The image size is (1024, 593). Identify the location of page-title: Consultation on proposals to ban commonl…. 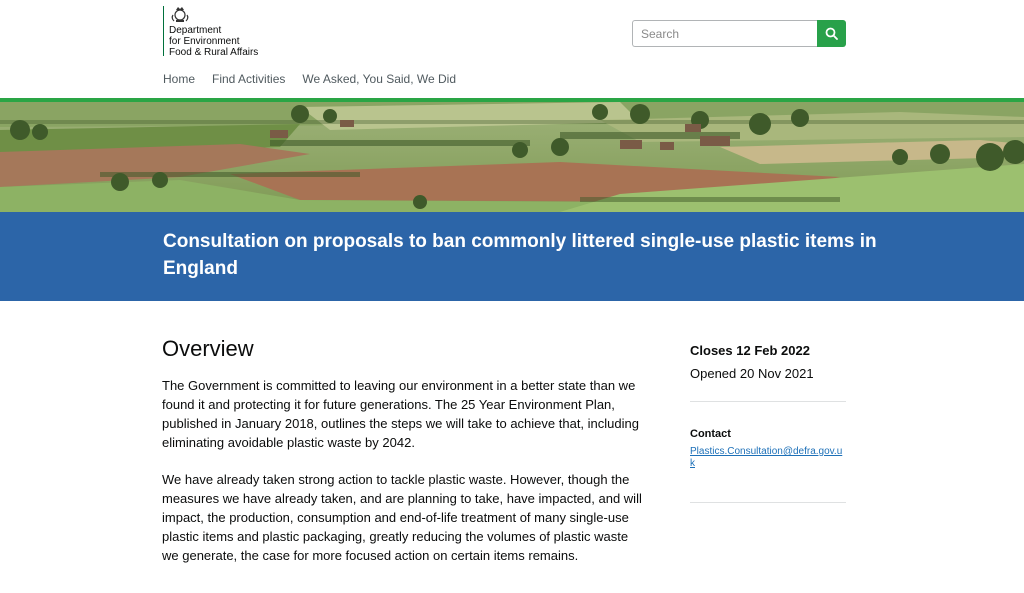
(520, 255).